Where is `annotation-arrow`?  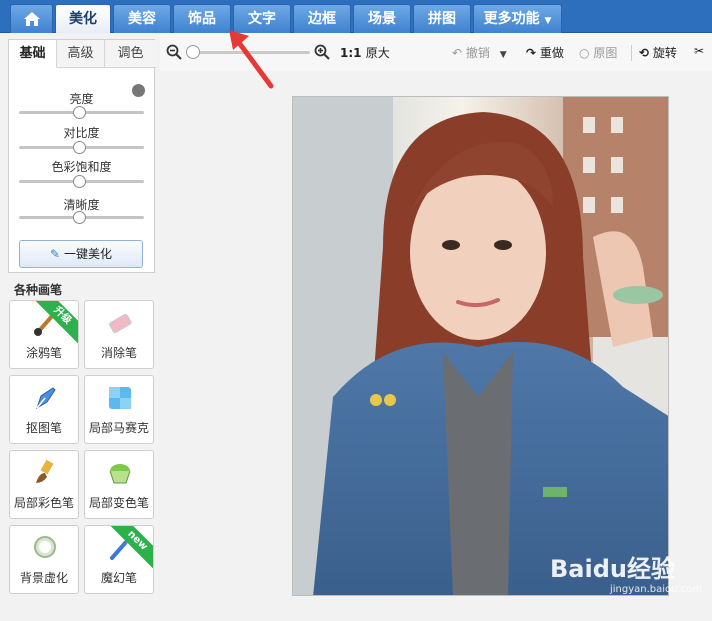
annotation-arrow is located at coordinates (251, 59).